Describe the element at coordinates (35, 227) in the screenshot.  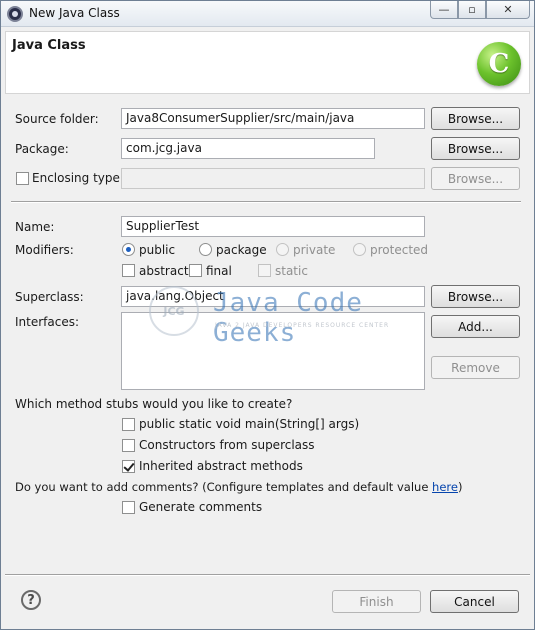
I see `name-label: Name:` at that location.